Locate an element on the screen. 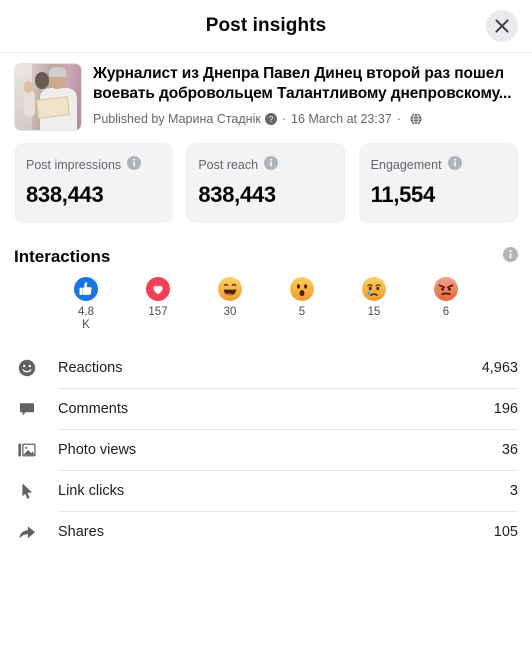 The width and height of the screenshot is (532, 662). share-arrow-icon is located at coordinates (27, 532).